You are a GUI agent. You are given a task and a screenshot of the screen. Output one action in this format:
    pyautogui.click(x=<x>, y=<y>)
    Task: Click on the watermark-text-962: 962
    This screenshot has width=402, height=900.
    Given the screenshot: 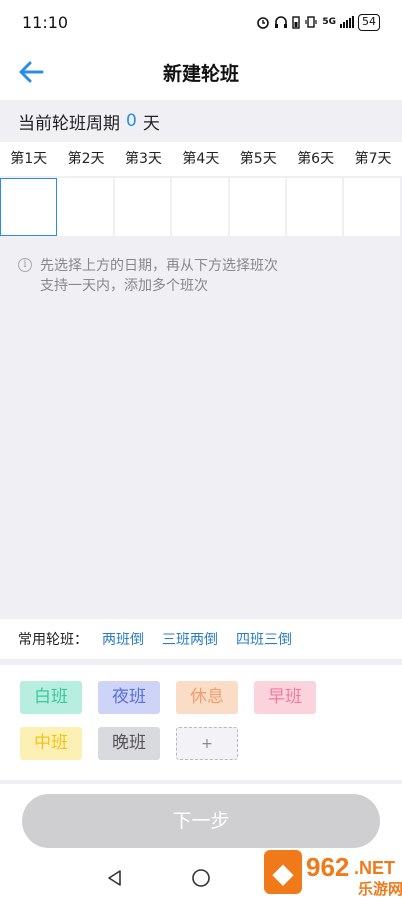 What is the action you would take?
    pyautogui.click(x=327, y=867)
    